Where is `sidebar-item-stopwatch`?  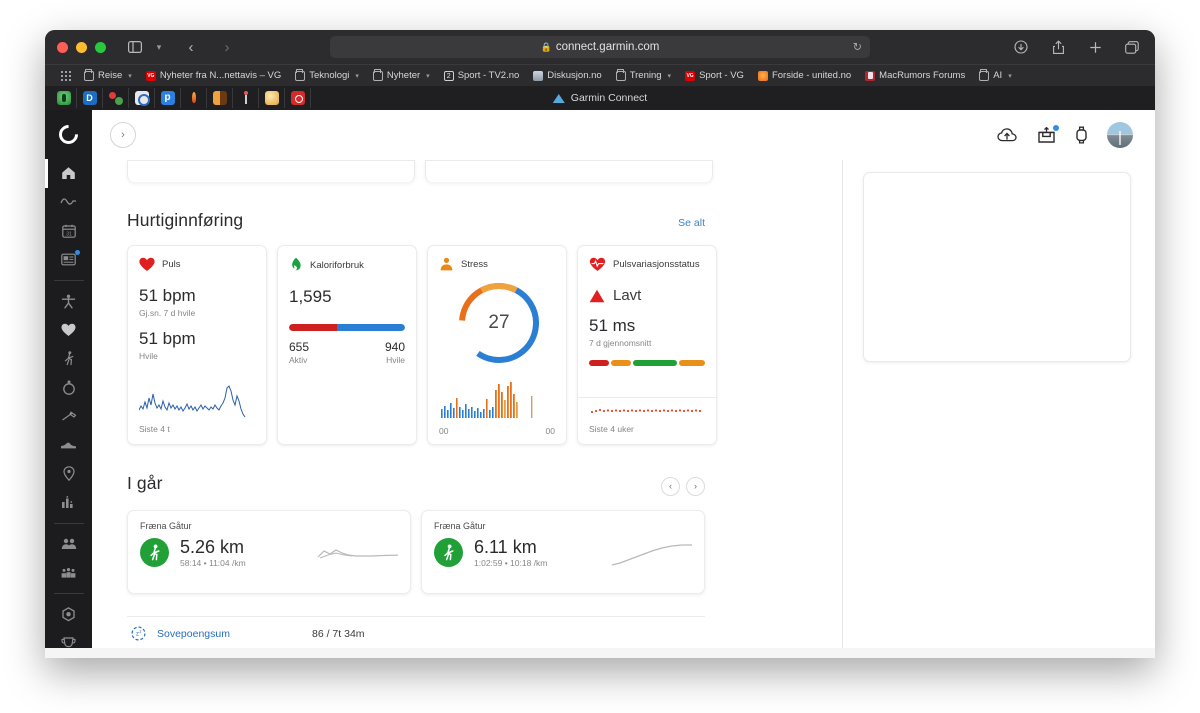 sidebar-item-stopwatch is located at coordinates (68, 387).